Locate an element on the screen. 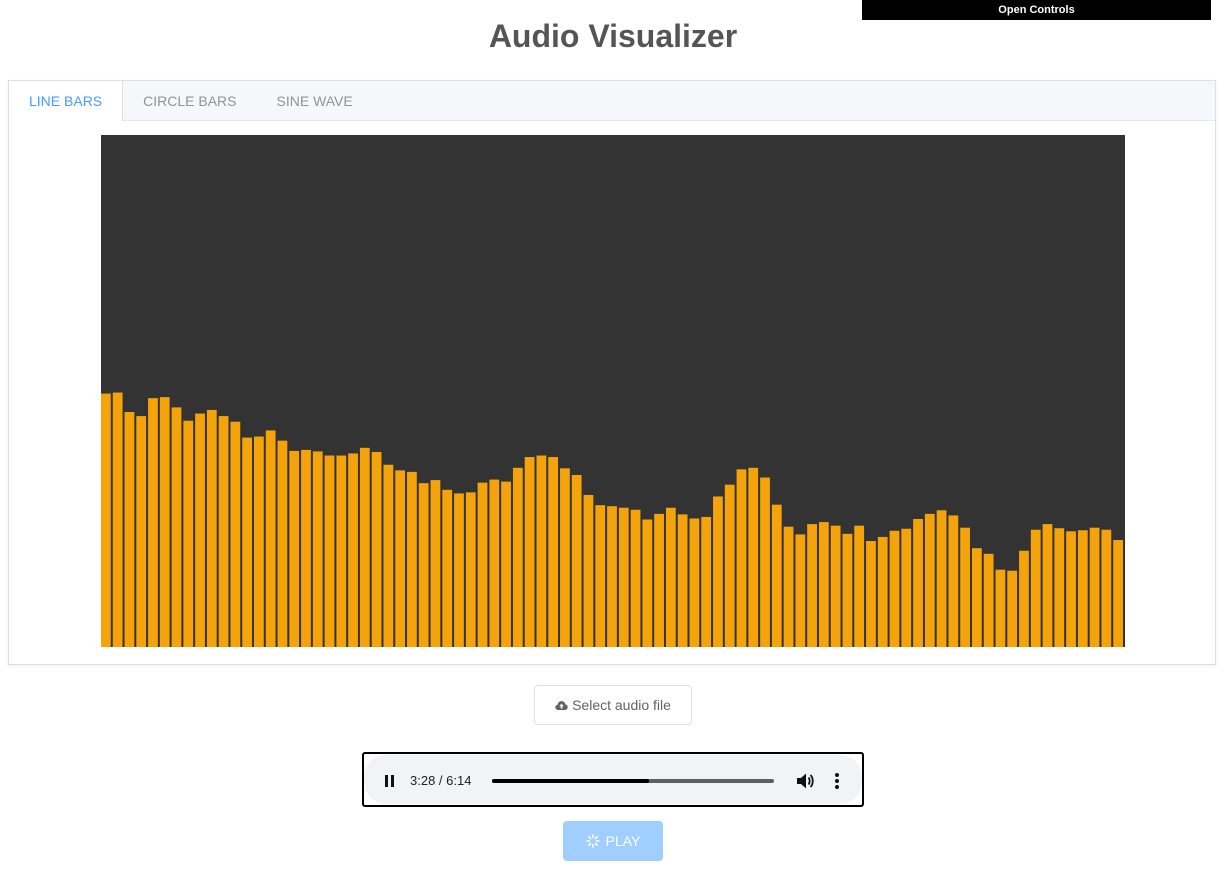  loading-icon is located at coordinates (592, 841).